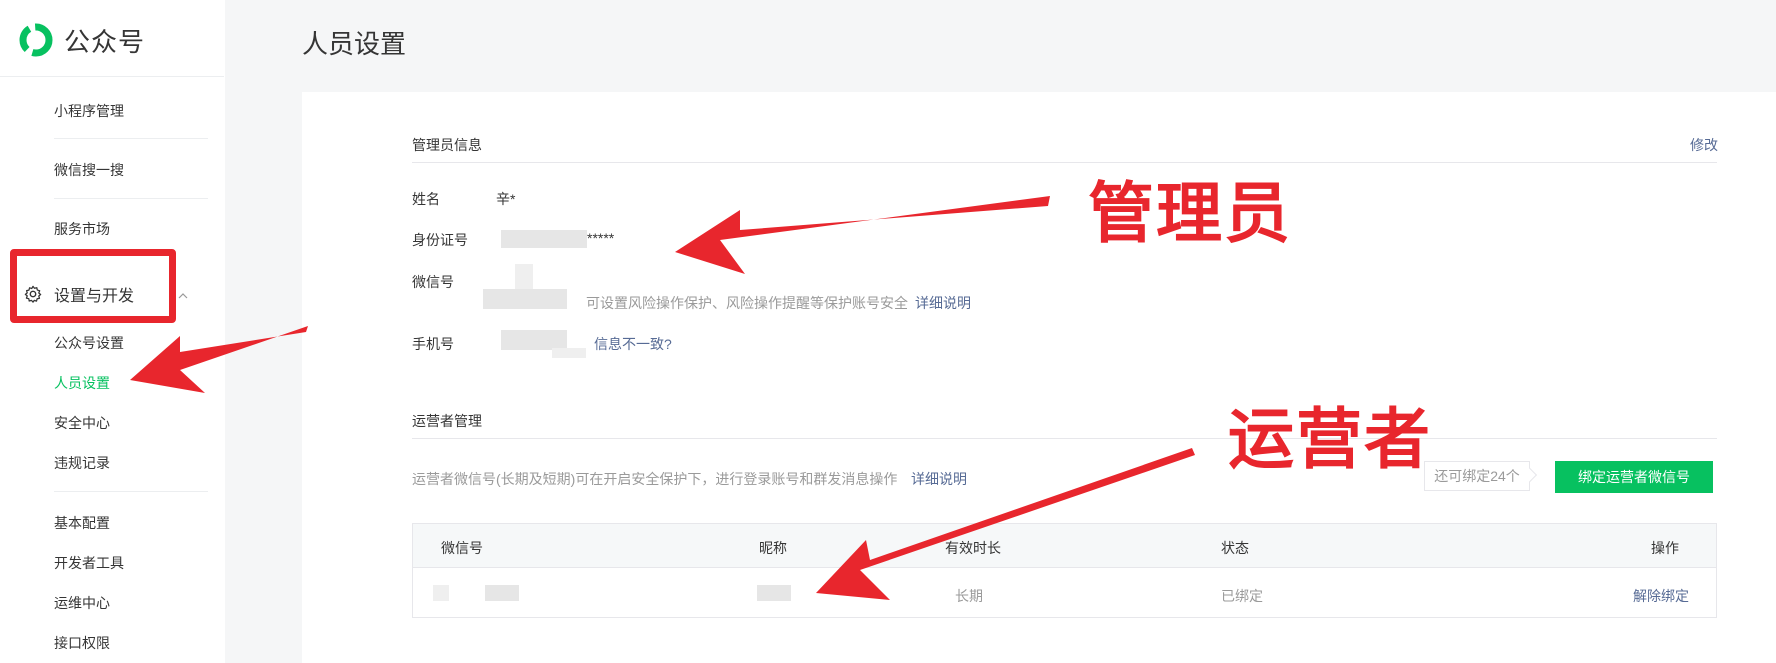  What do you see at coordinates (1190, 213) in the screenshot?
I see `annotation-admin-label: 管理员` at bounding box center [1190, 213].